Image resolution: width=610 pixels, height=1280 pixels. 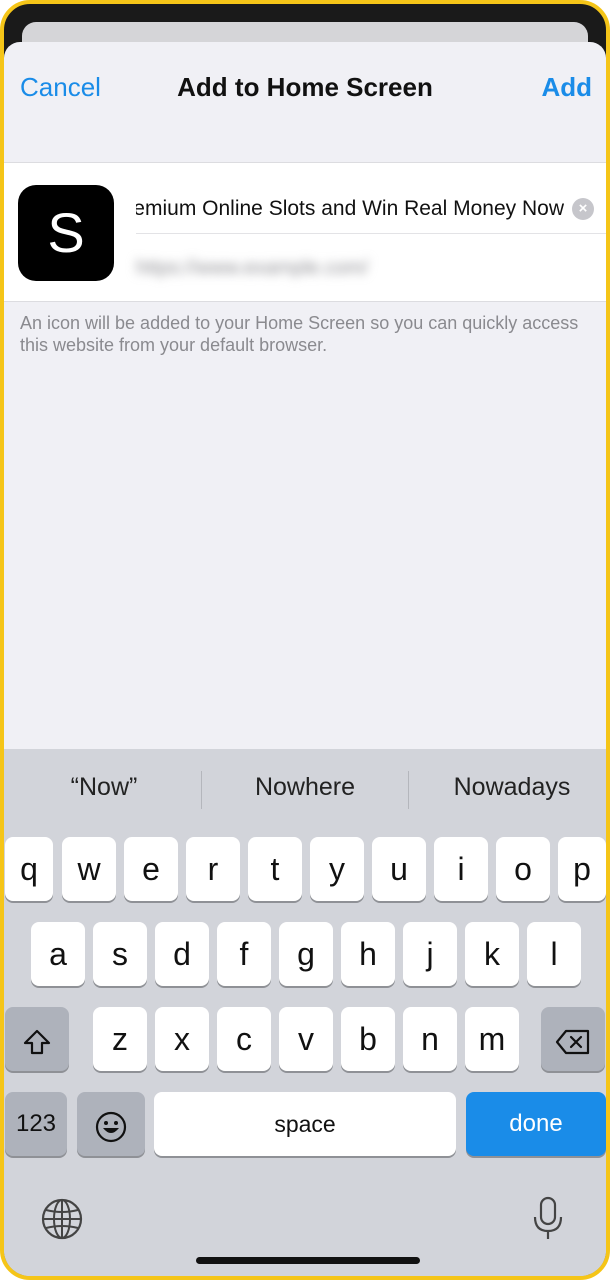 What do you see at coordinates (104, 787) in the screenshot?
I see `suggestion-1: “Now”` at bounding box center [104, 787].